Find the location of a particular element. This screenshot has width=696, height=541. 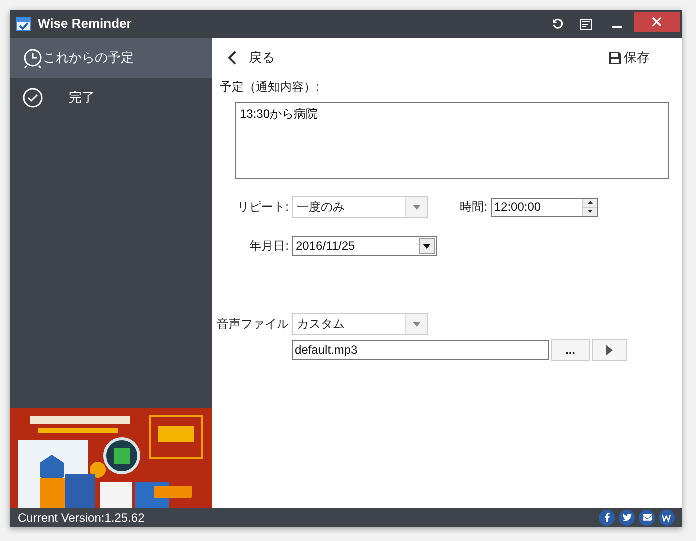

play-button is located at coordinates (609, 350).